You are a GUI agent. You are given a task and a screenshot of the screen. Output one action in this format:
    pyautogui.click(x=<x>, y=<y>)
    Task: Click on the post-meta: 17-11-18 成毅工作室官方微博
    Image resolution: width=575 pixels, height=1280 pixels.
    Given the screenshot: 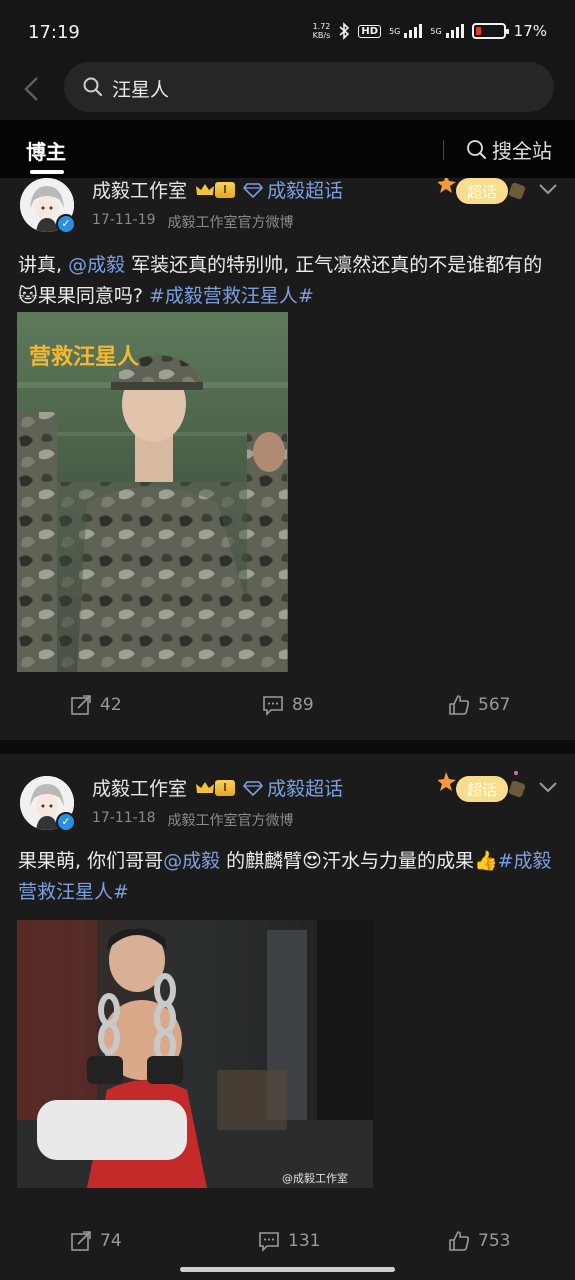 What is the action you would take?
    pyautogui.click(x=193, y=820)
    